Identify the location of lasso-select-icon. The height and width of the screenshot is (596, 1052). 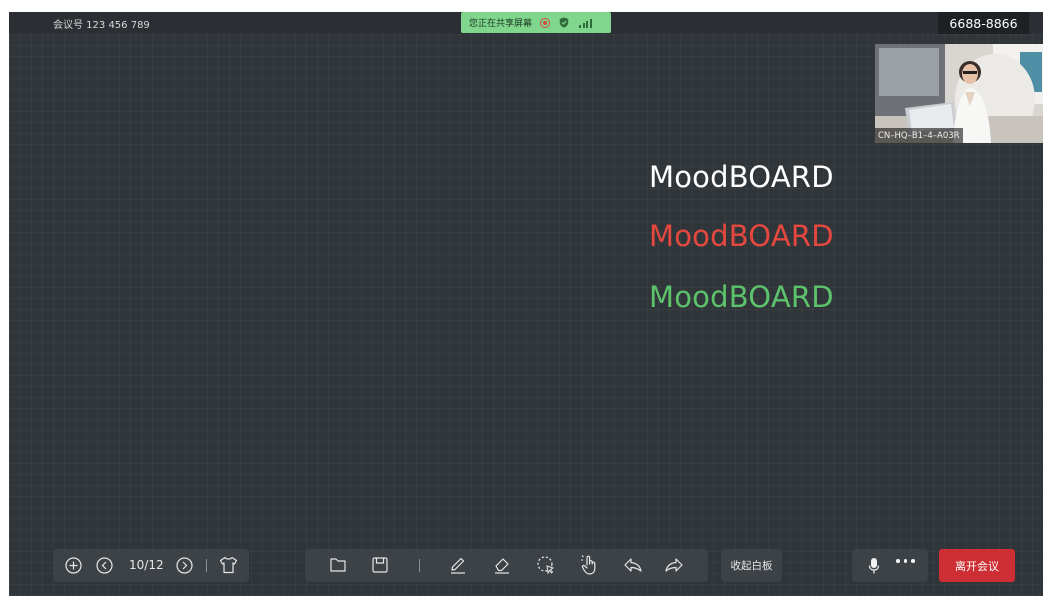
(546, 565).